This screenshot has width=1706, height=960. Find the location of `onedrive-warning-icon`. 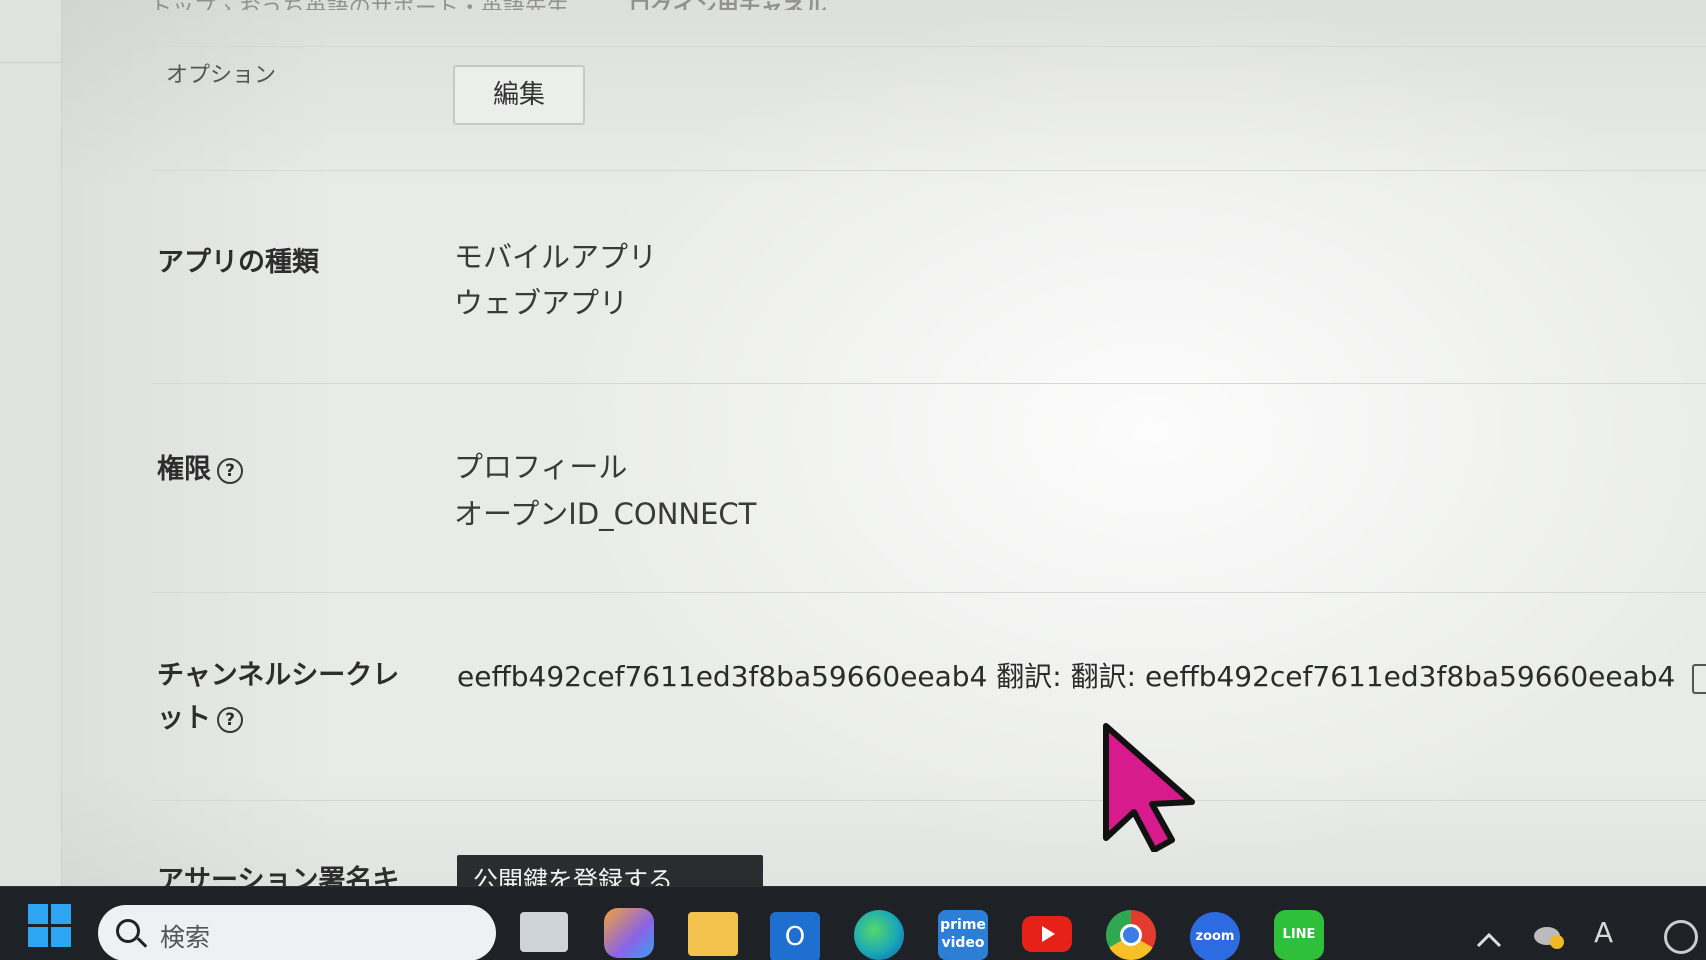

onedrive-warning-icon is located at coordinates (1549, 935).